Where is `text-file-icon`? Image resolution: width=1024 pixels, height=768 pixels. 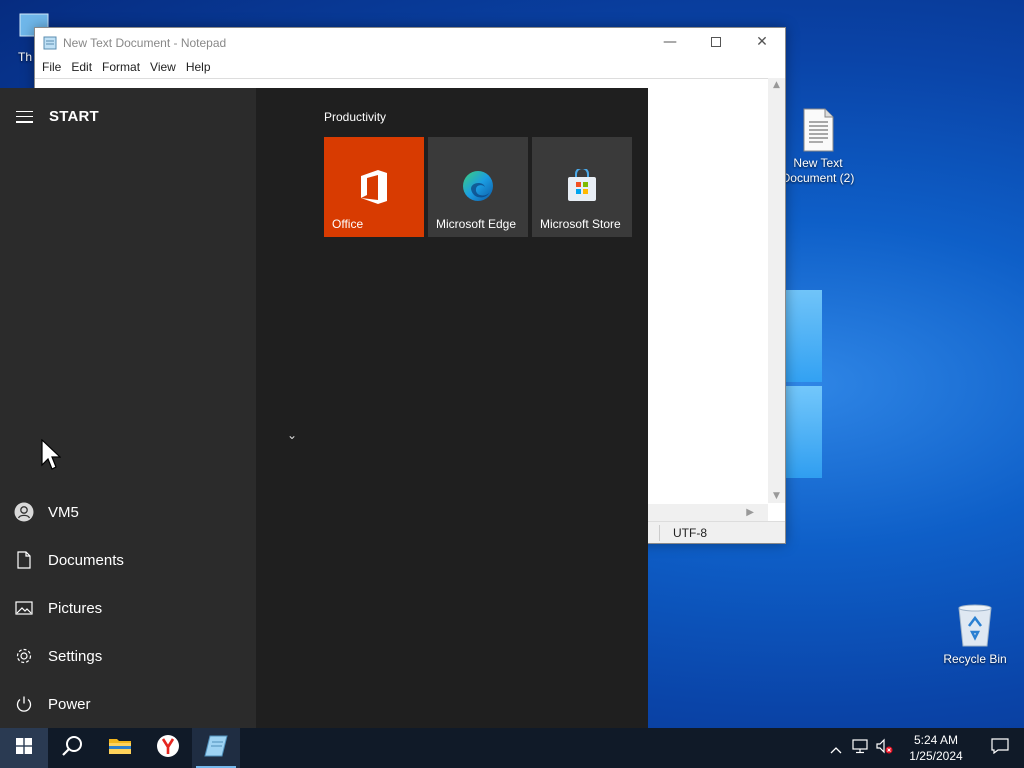
text-file-icon is located at coordinates (818, 130).